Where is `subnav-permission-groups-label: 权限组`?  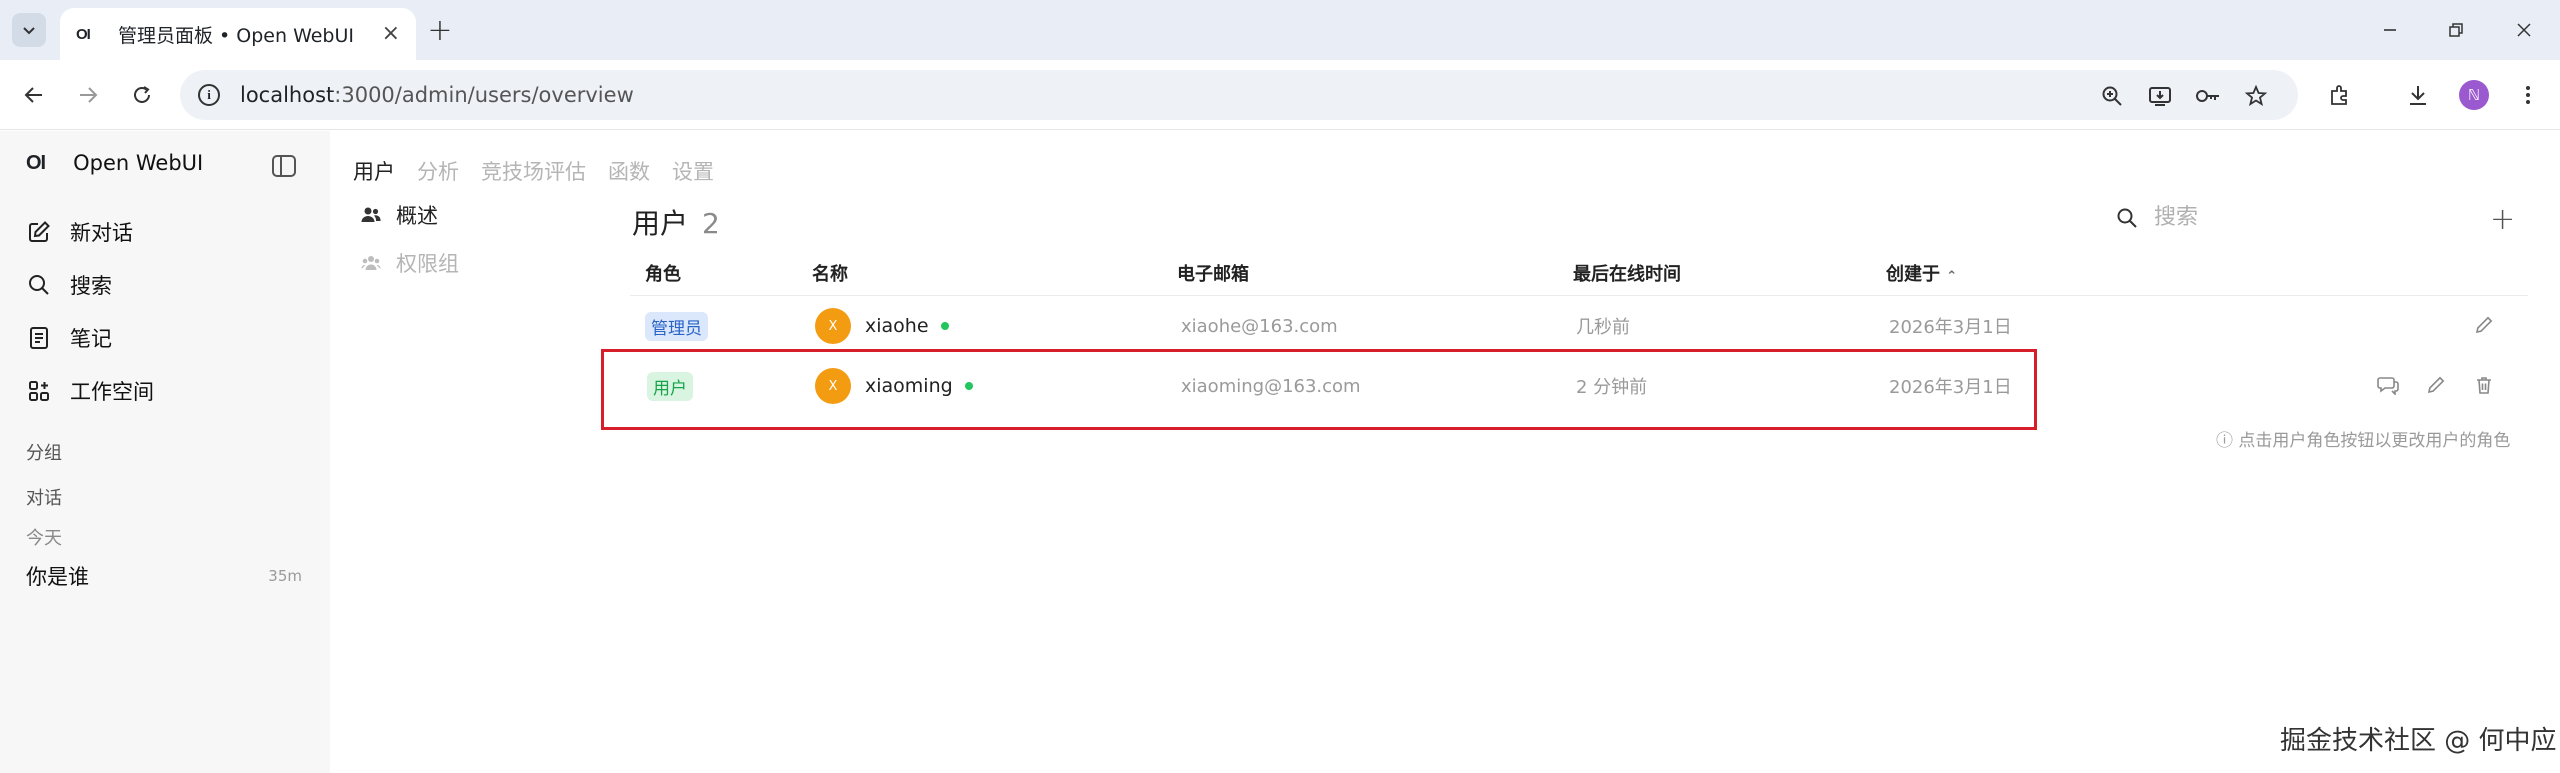
subnav-permission-groups-label: 权限组 is located at coordinates (427, 264).